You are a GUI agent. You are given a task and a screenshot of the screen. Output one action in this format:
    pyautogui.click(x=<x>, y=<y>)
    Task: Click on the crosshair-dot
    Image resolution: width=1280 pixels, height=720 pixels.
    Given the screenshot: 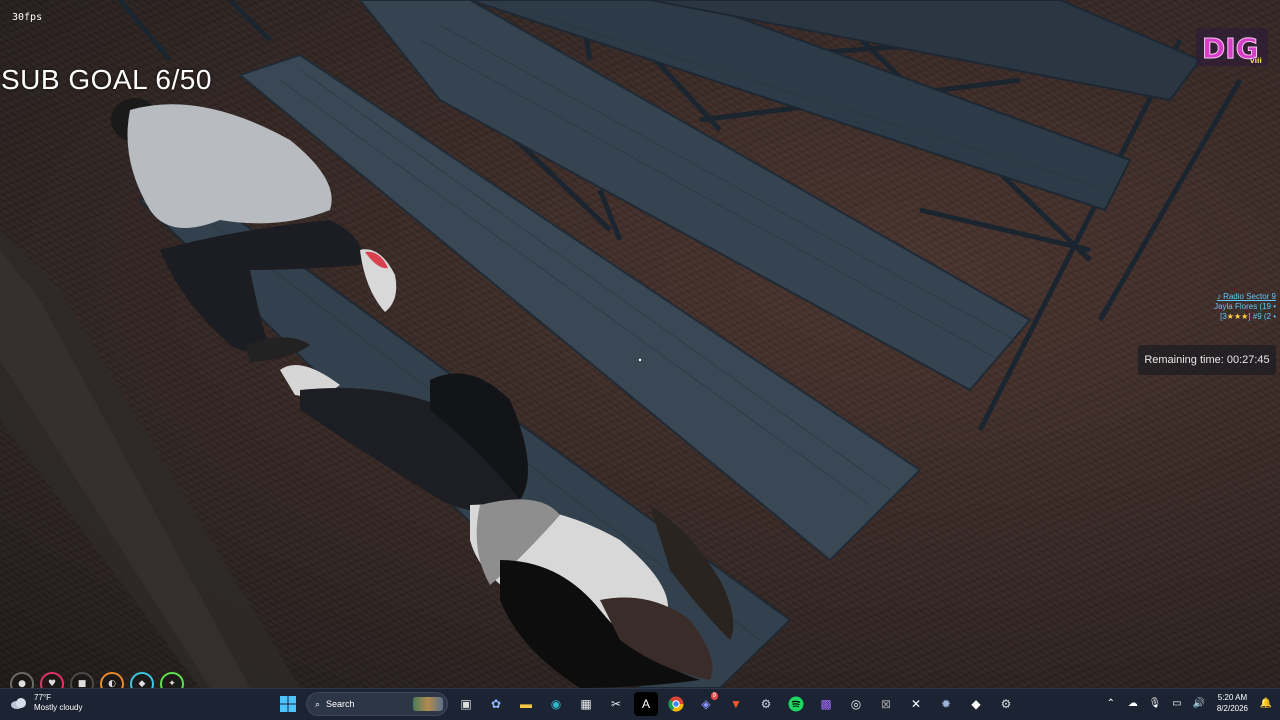 What is the action you would take?
    pyautogui.click(x=640, y=360)
    